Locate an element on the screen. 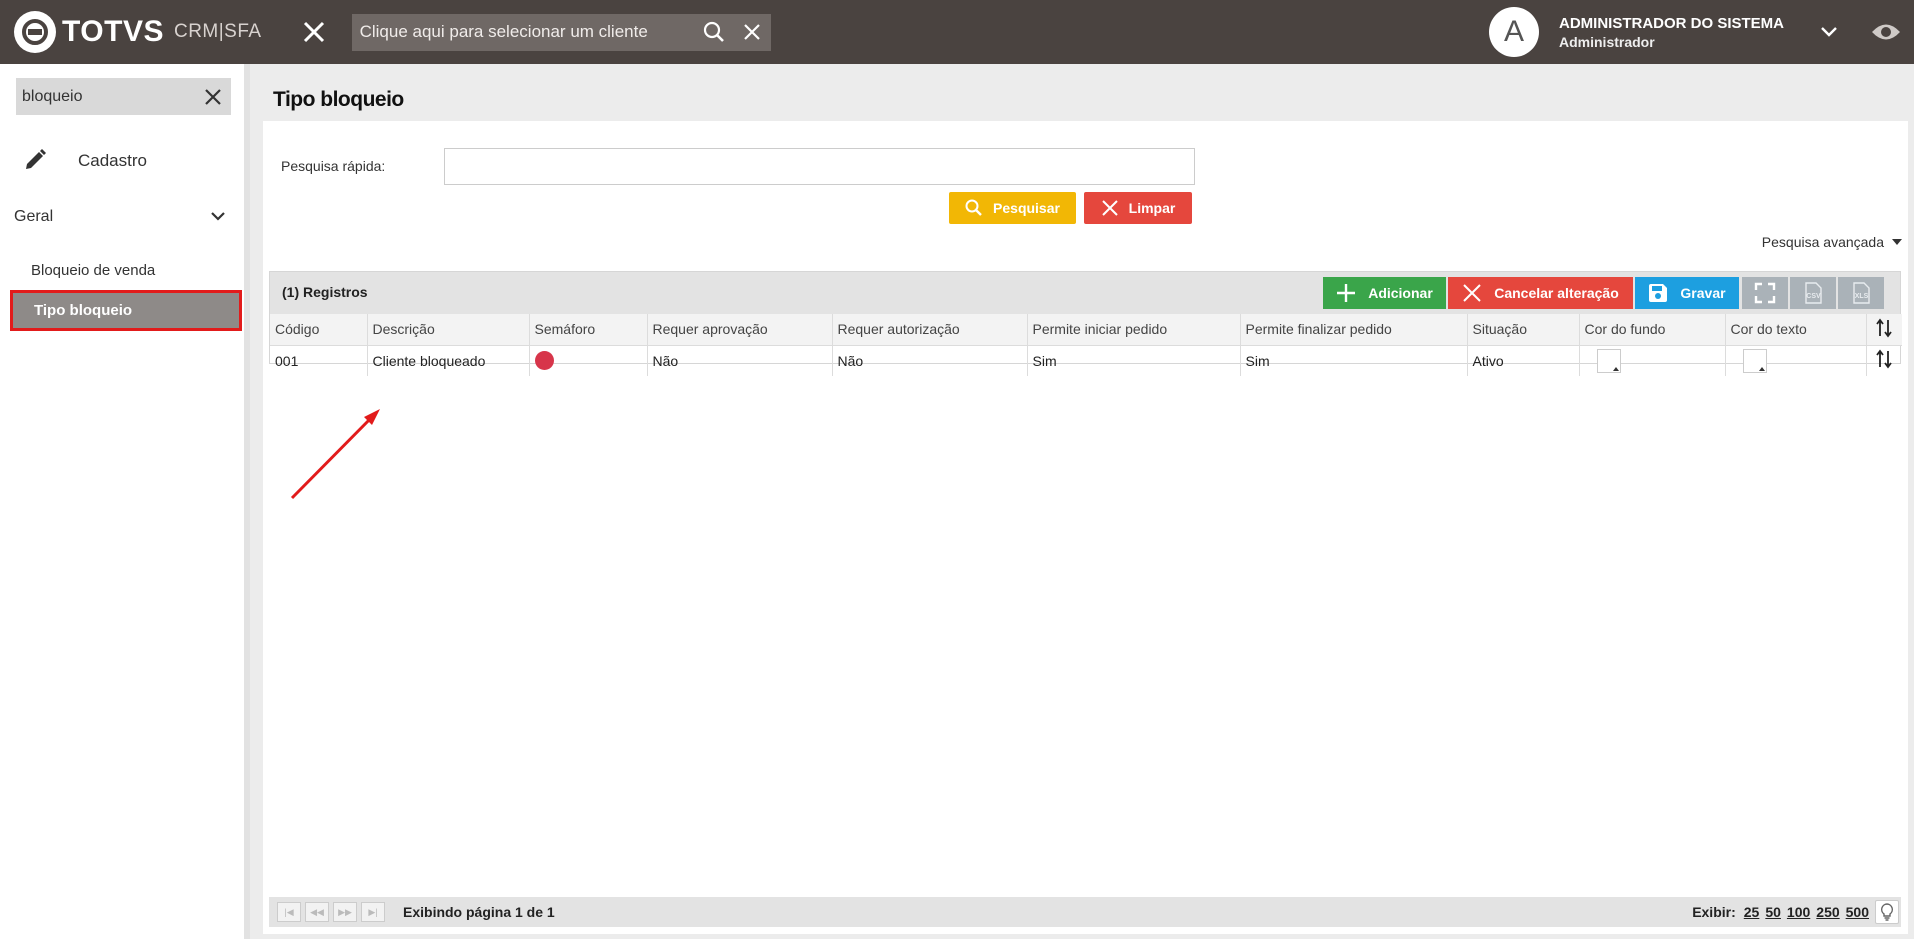 Image resolution: width=1914 pixels, height=939 pixels. client-selector: Clique aqui para selecionar um cliente is located at coordinates (561, 32).